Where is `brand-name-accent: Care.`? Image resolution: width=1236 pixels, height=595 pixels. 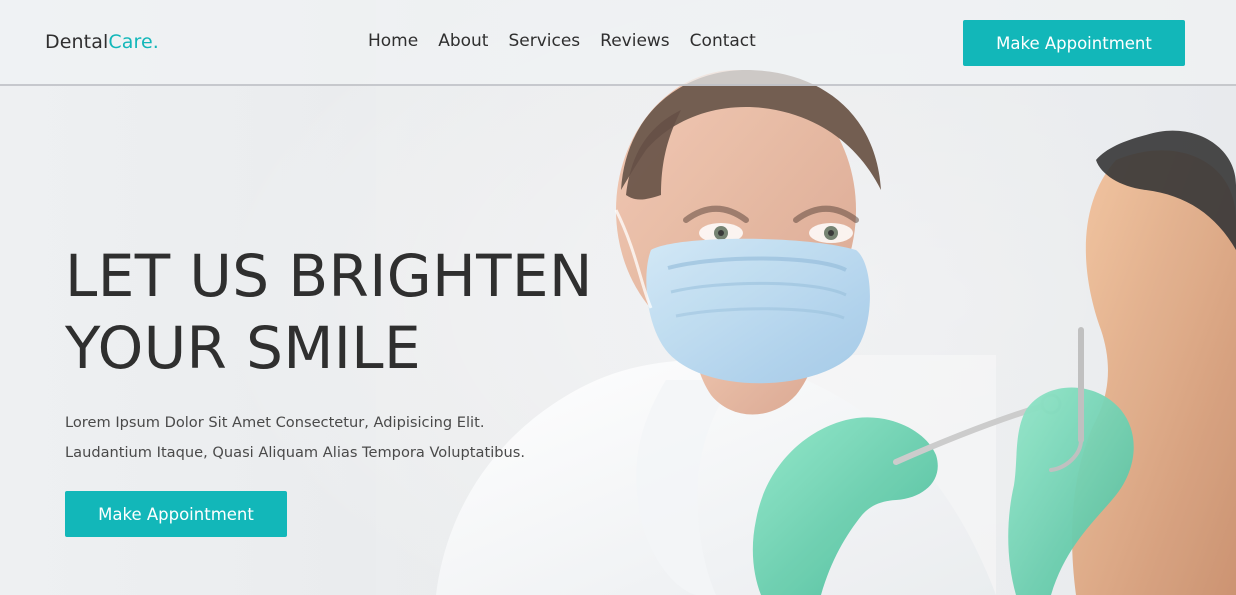 brand-name-accent: Care. is located at coordinates (133, 42).